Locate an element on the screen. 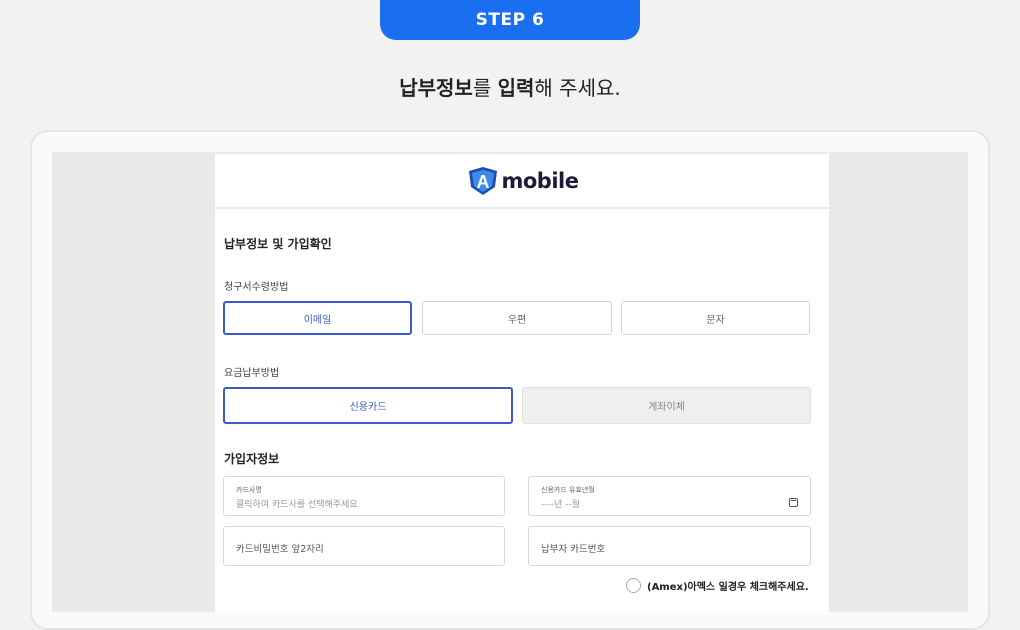 The height and width of the screenshot is (630, 1020). logo-mark-letter: A is located at coordinates (482, 182).